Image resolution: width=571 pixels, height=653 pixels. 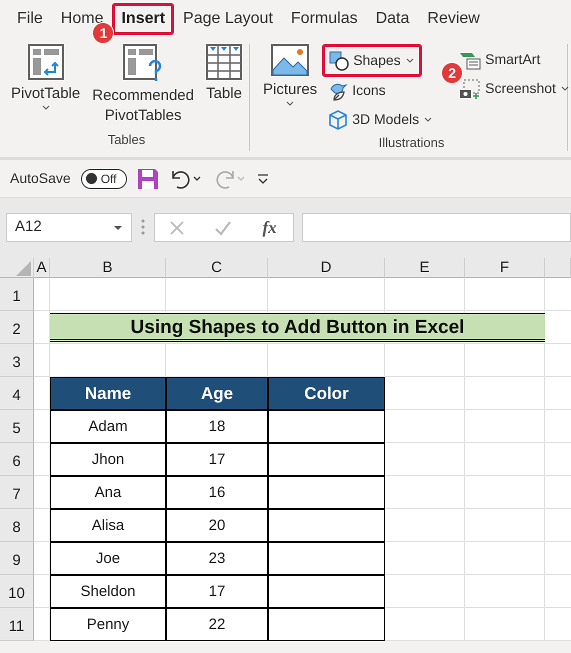 I want to click on name-box: A12, so click(x=69, y=227).